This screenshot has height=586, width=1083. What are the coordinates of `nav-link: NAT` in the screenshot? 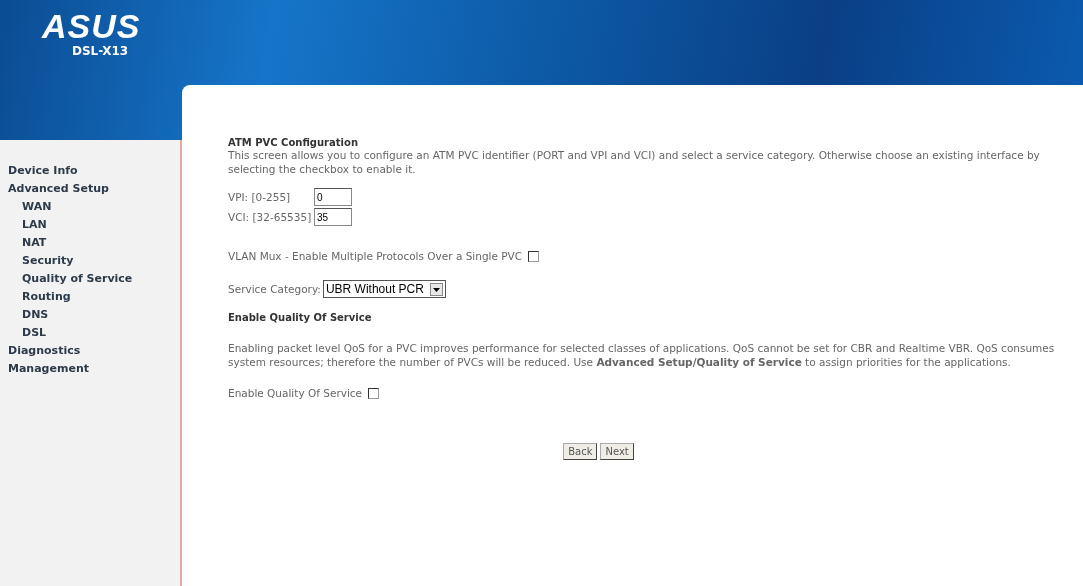 It's located at (23, 243).